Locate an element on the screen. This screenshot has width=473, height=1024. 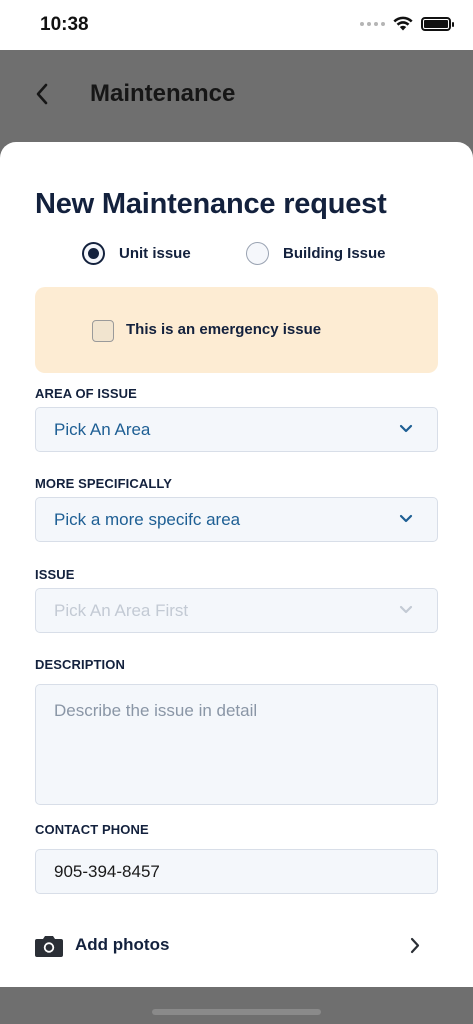
radio-checked-icon is located at coordinates (93, 253).